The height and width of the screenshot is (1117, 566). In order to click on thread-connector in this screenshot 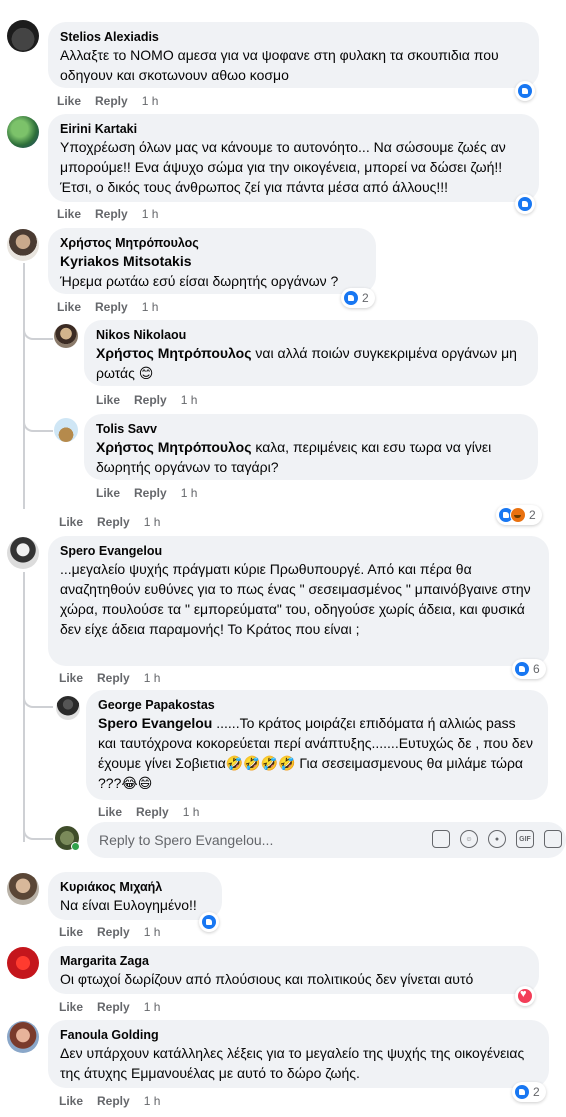, I will do `click(38, 320)`.